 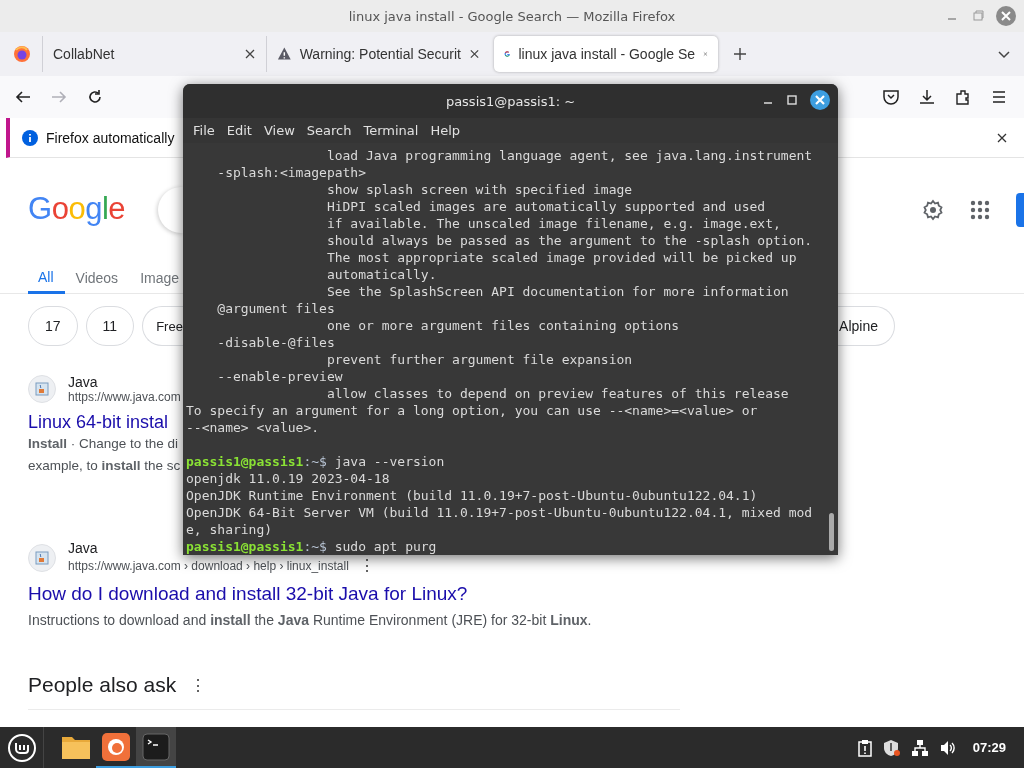 I want to click on result-title-link: How do I download and install 32-bit Java for Linux?, so click(x=526, y=594).